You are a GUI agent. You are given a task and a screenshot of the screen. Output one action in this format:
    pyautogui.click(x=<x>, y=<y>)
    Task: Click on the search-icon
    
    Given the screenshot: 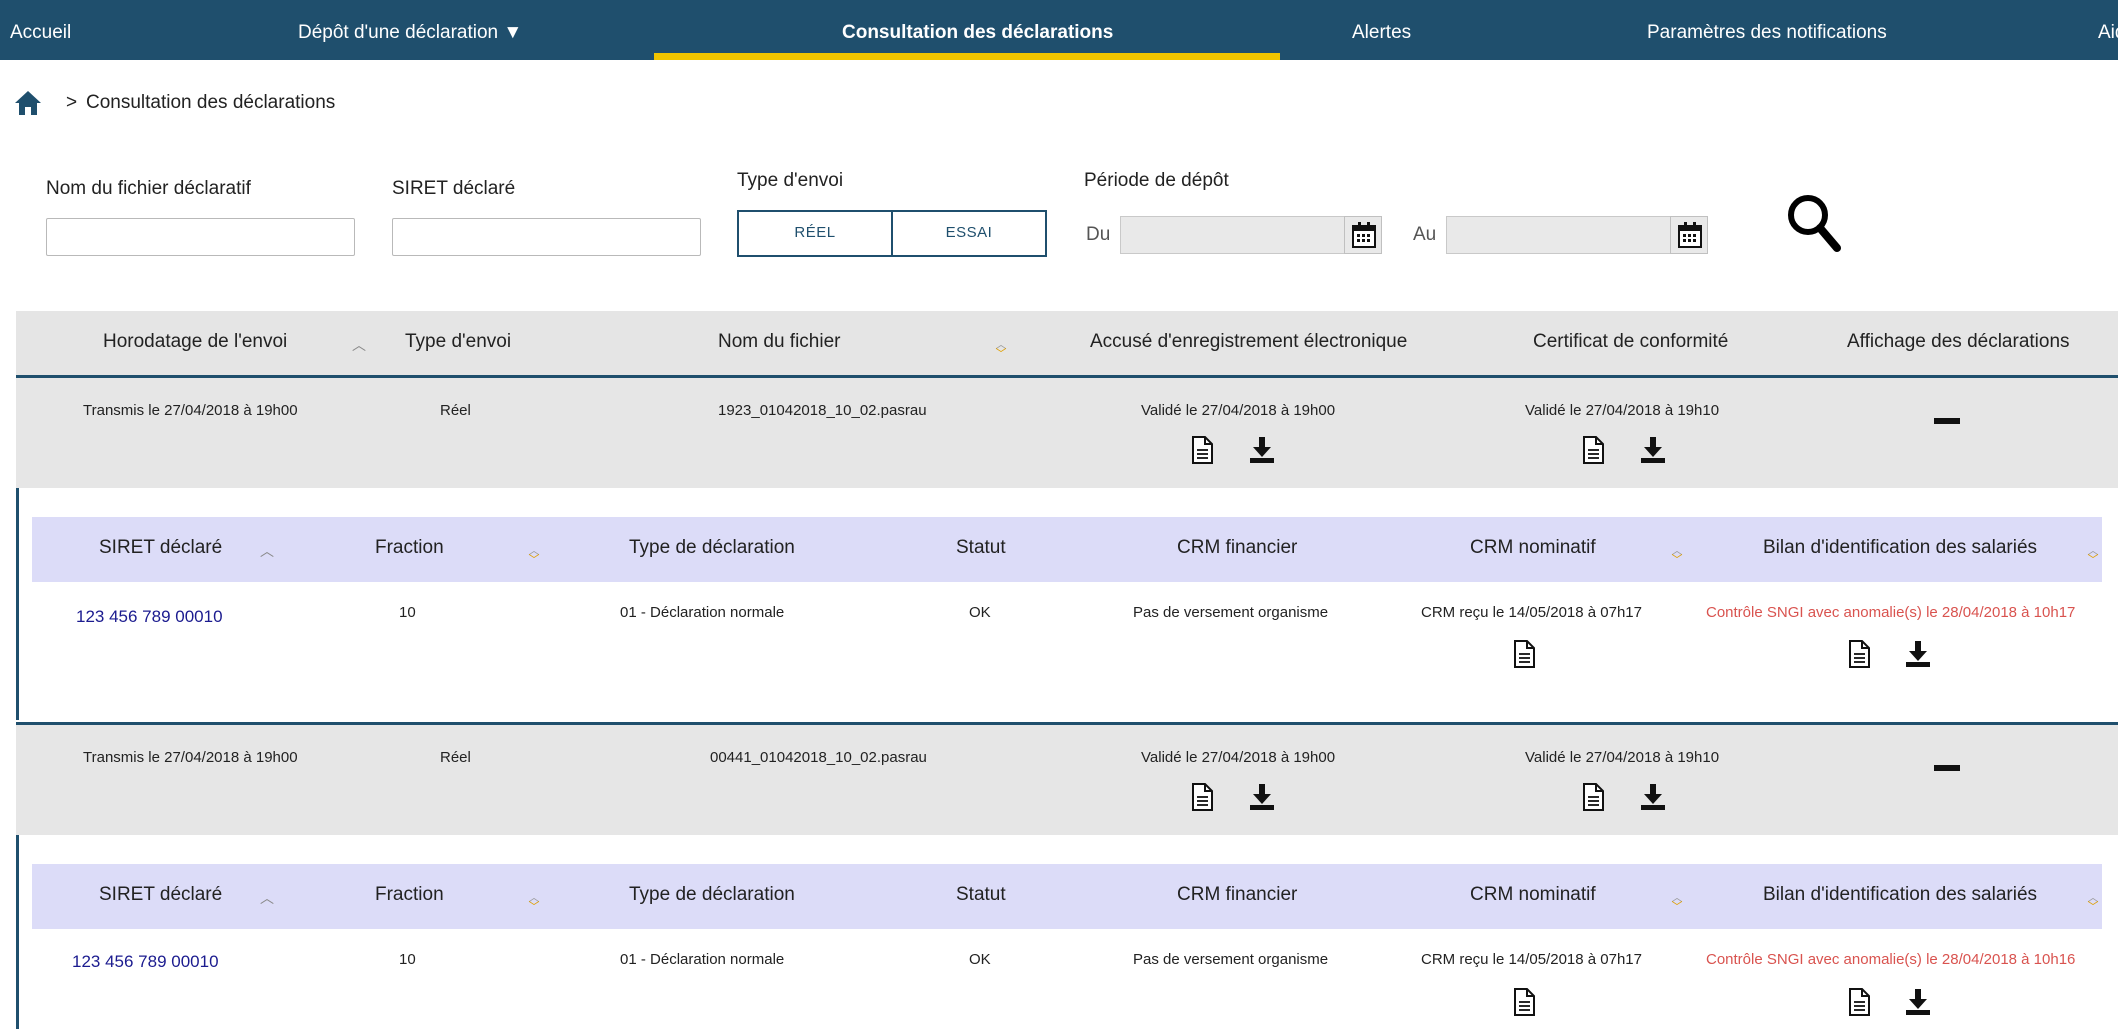 What is the action you would take?
    pyautogui.click(x=1814, y=223)
    